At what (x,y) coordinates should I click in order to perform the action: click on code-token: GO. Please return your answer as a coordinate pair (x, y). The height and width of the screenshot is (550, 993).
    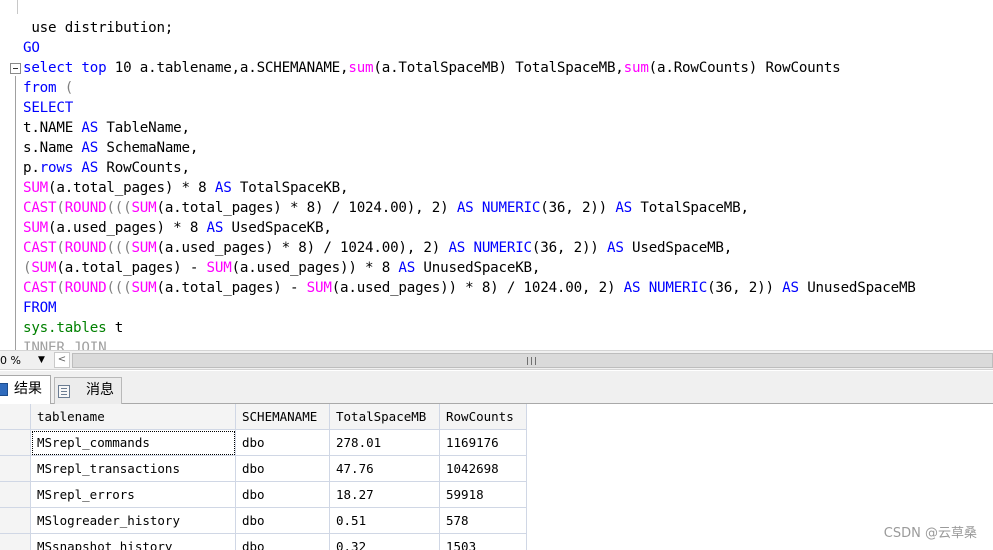
    Looking at the image, I should click on (31, 48).